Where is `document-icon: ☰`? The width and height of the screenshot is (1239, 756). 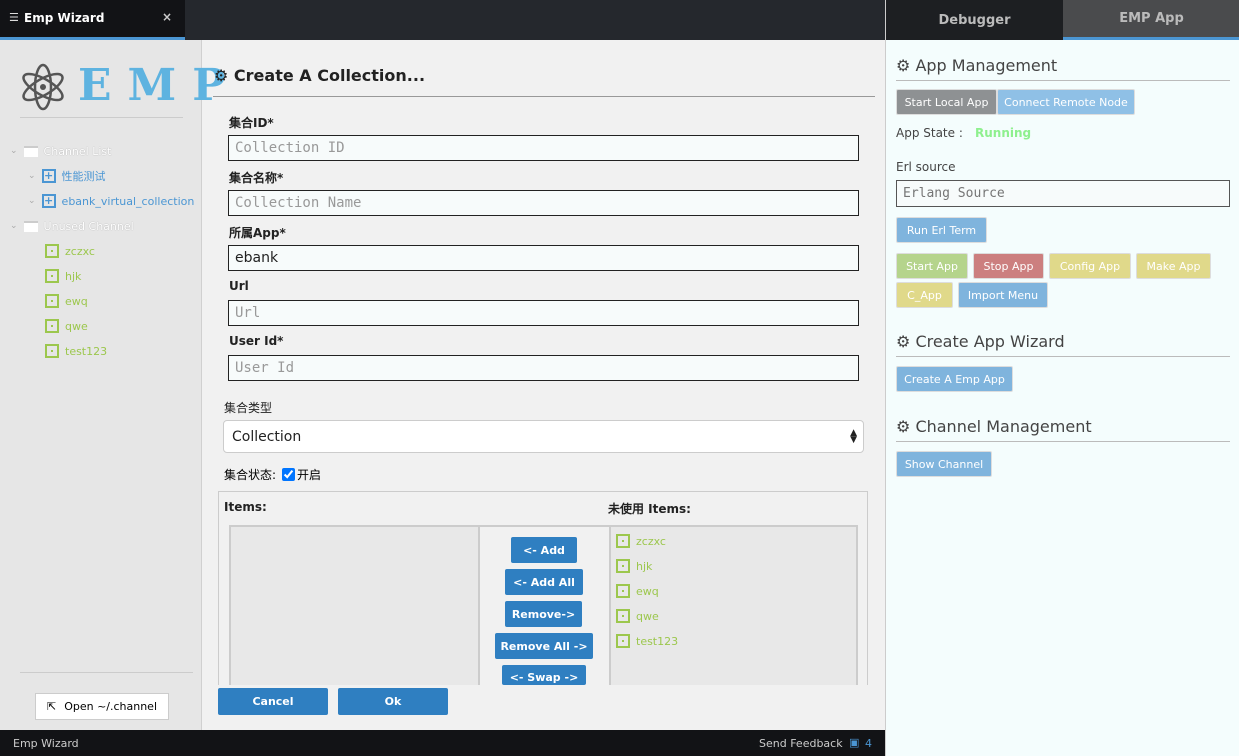 document-icon: ☰ is located at coordinates (14, 17).